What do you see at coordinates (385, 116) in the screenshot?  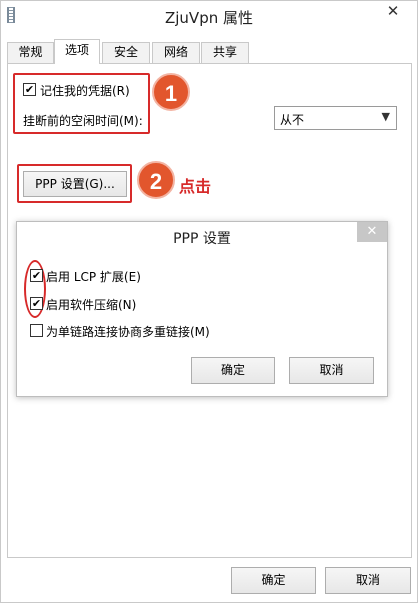 I see `chevron-down-icon: ▼` at bounding box center [385, 116].